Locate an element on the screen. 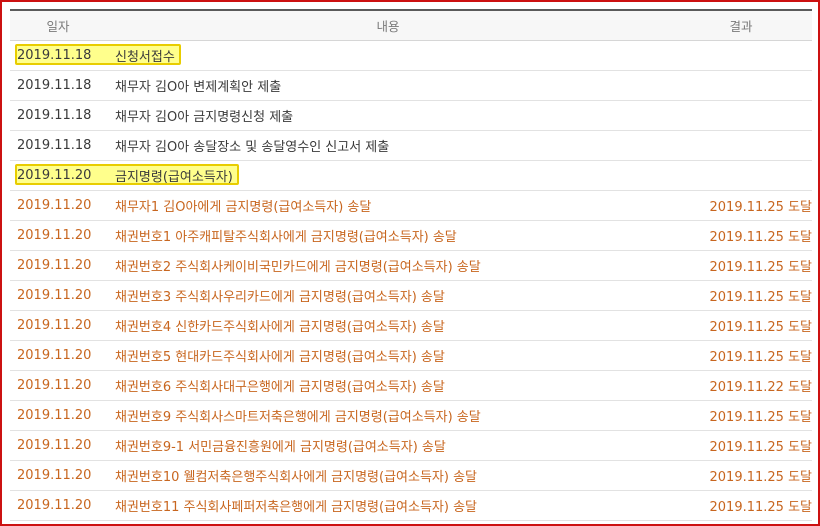 This screenshot has width=820, height=526. row-content-cell: 채권번호4 신한카드주식회사에게 금지명령(급여소득자) 송달 is located at coordinates (388, 325).